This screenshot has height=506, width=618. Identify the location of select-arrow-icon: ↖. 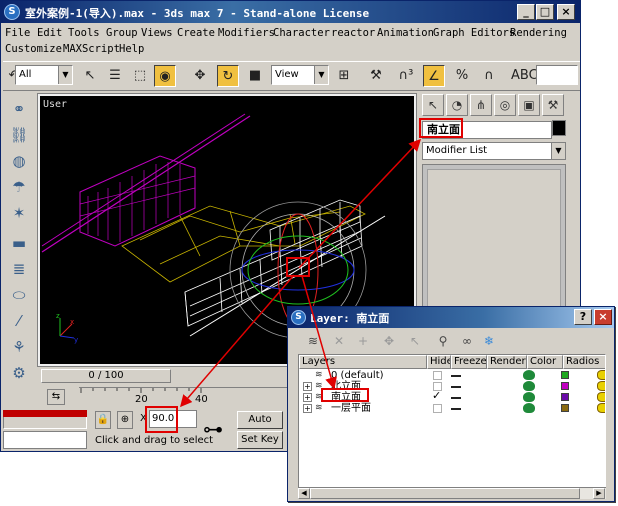
(90, 76).